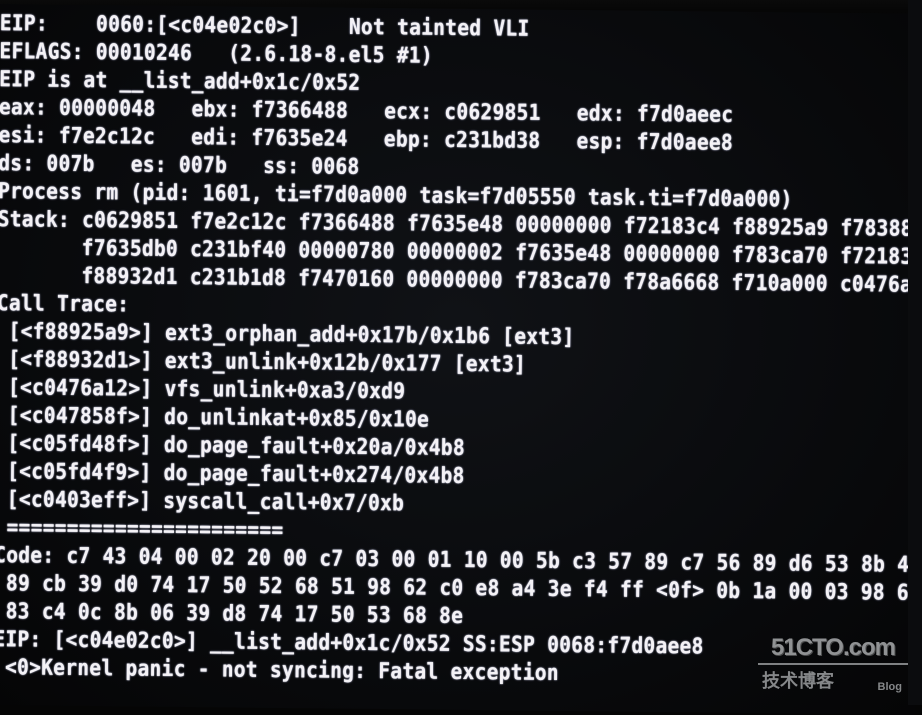  What do you see at coordinates (232, 473) in the screenshot?
I see `call-trace-entry: [<c05fd4f9>] do_page_fault+0x274/0x4b8` at bounding box center [232, 473].